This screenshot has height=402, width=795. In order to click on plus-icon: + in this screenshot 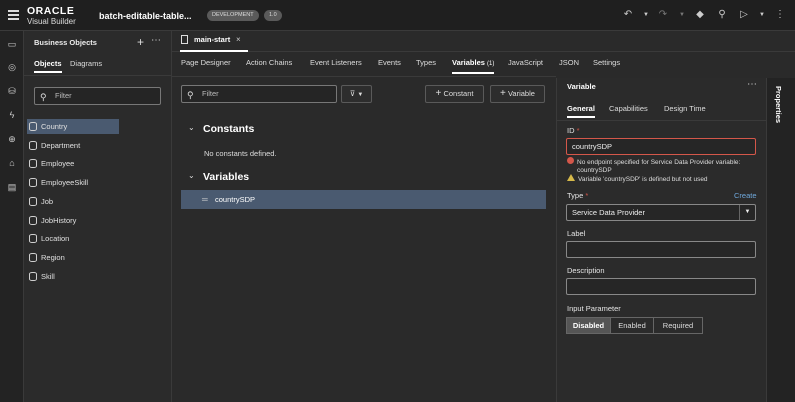, I will do `click(438, 93)`.